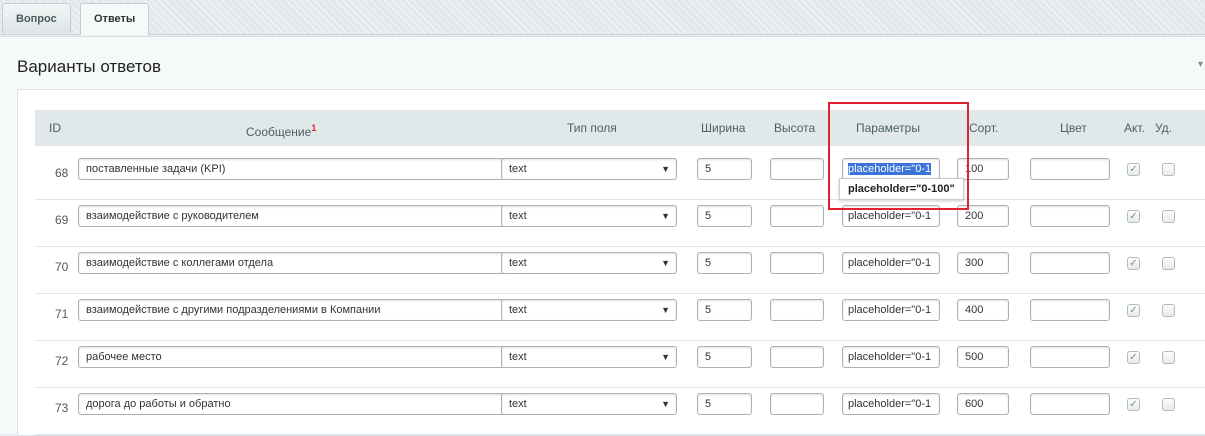 The width and height of the screenshot is (1205, 436). Describe the element at coordinates (1134, 128) in the screenshot. I see `col-active: Акт.` at that location.